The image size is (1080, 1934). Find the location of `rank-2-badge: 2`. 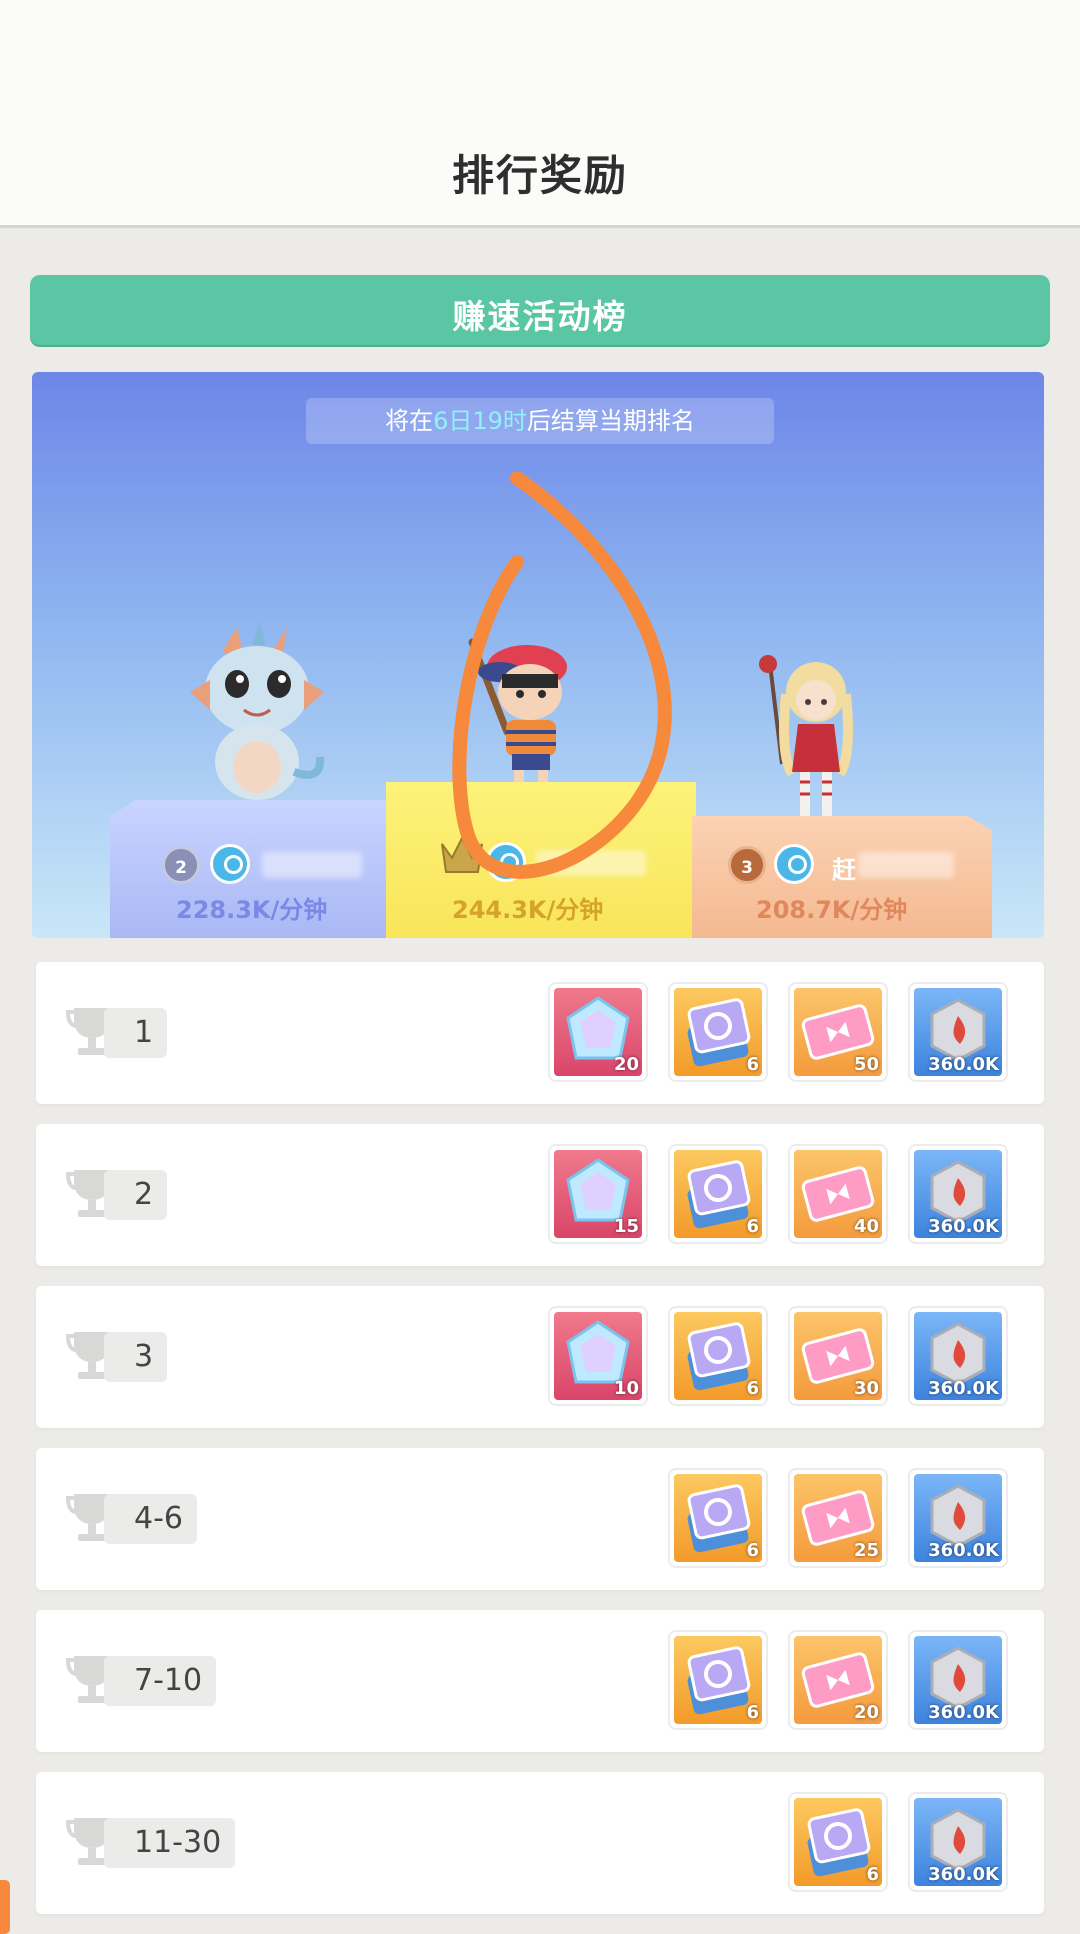

rank-2-badge: 2 is located at coordinates (181, 865).